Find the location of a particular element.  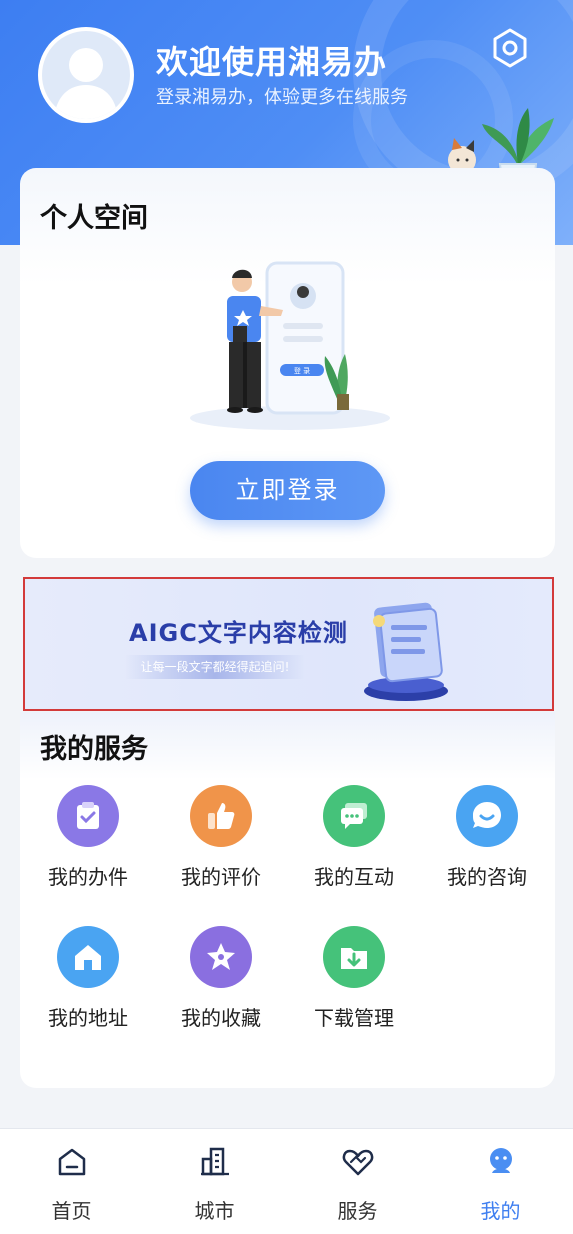

service-my-interactions: 我的互动 is located at coordinates (354, 845).